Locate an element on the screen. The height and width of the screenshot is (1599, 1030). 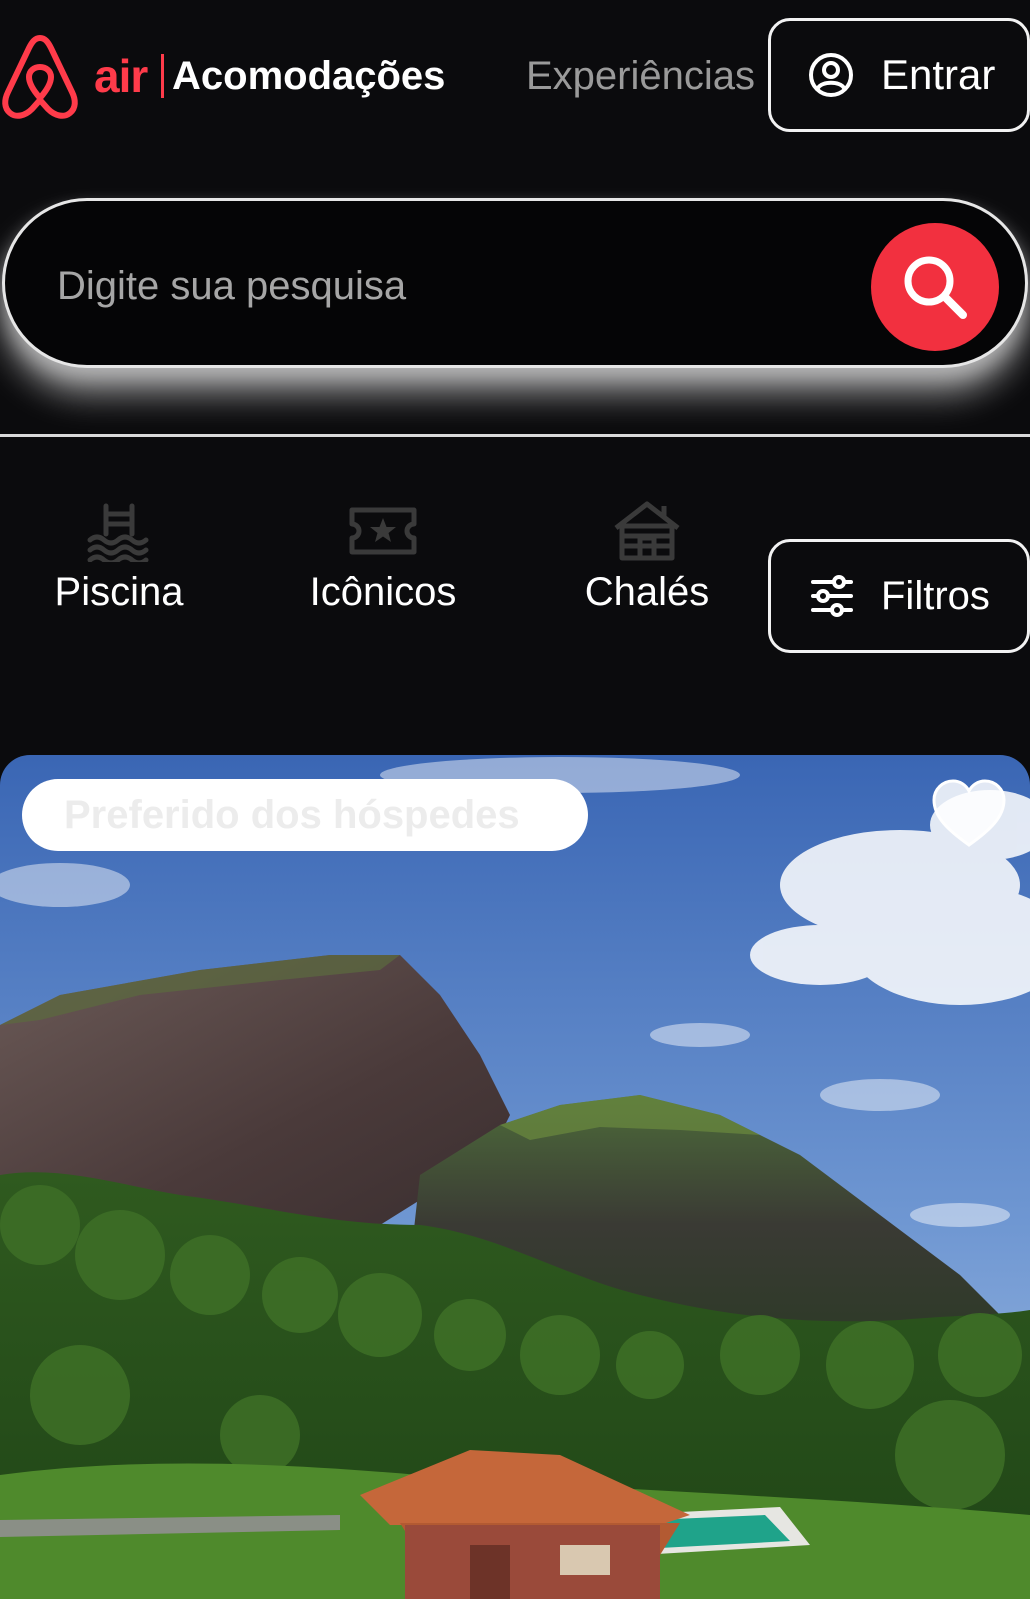
brand-logo-text: air is located at coordinates (121, 76).